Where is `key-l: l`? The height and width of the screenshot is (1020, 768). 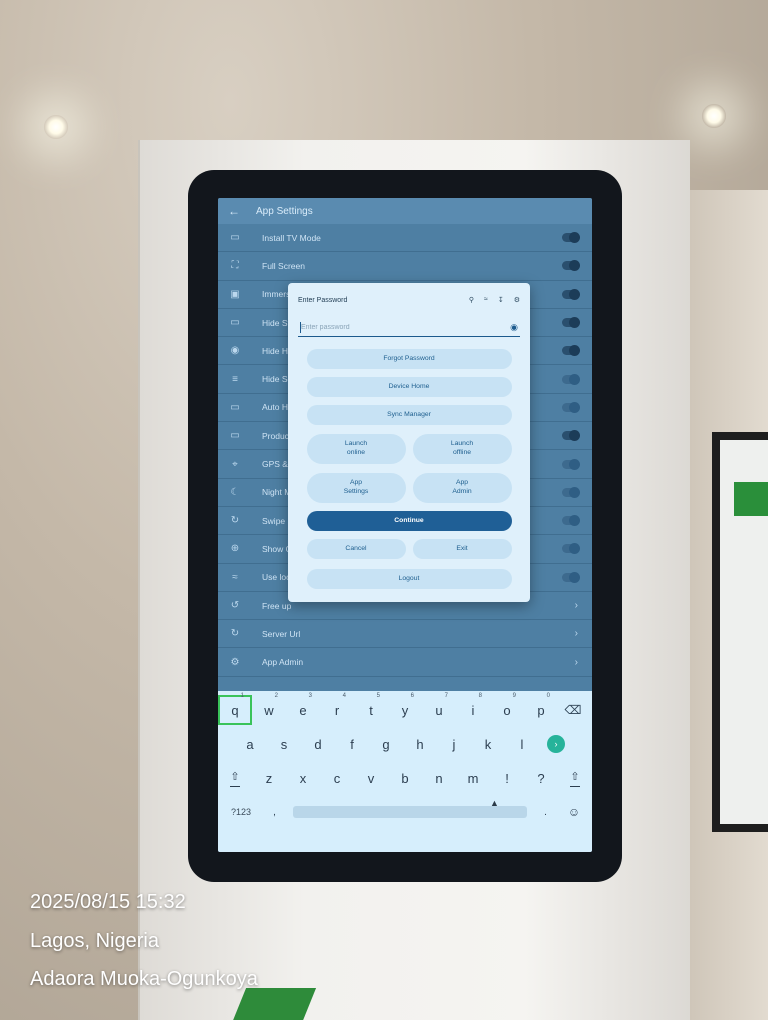
key-l: l is located at coordinates (522, 744).